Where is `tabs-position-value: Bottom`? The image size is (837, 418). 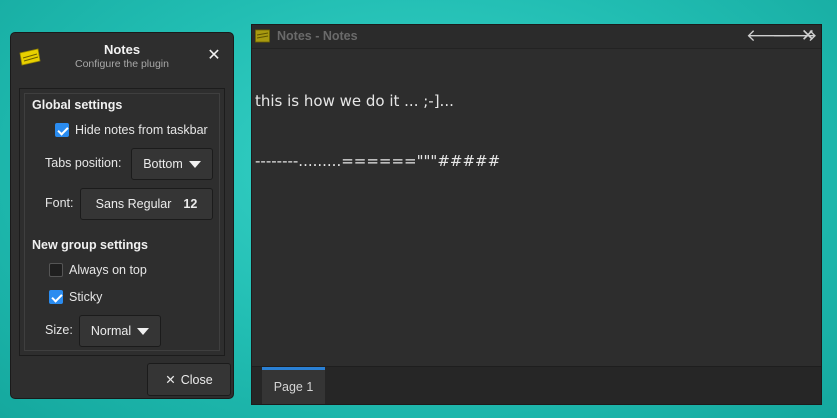
tabs-position-value: Bottom is located at coordinates (163, 164).